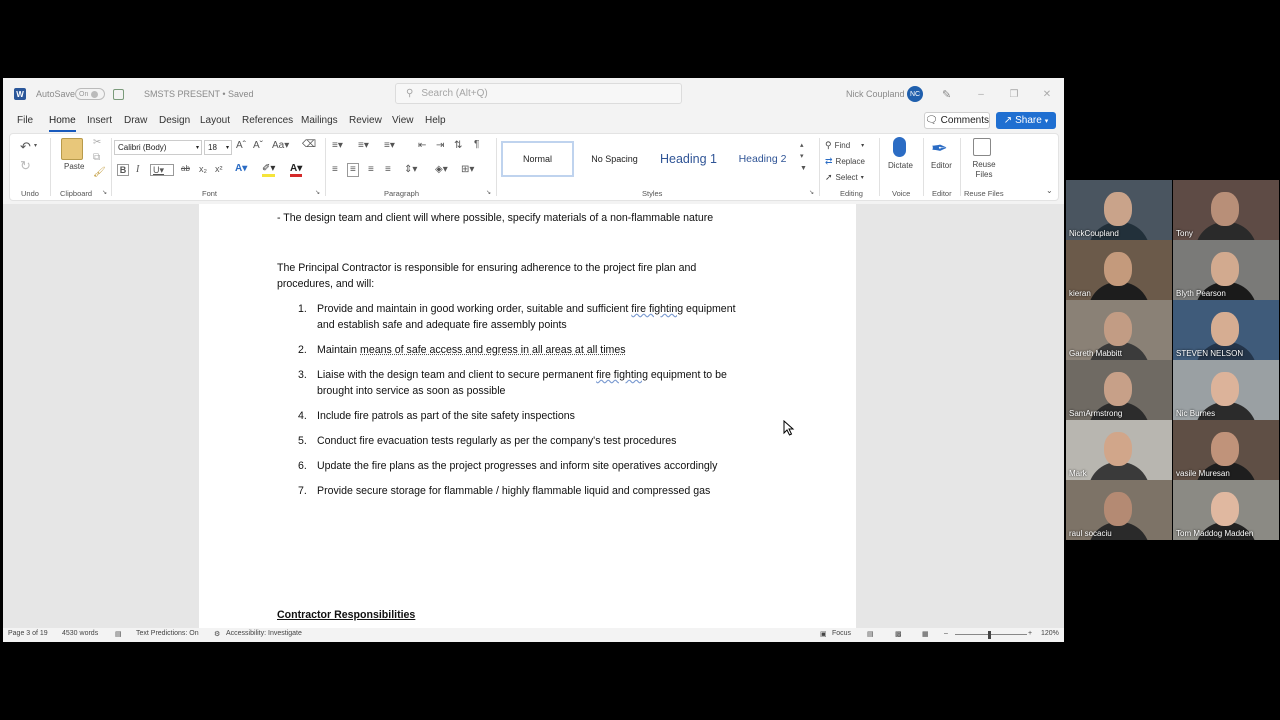  I want to click on undo-icon: ↶, so click(25, 146).